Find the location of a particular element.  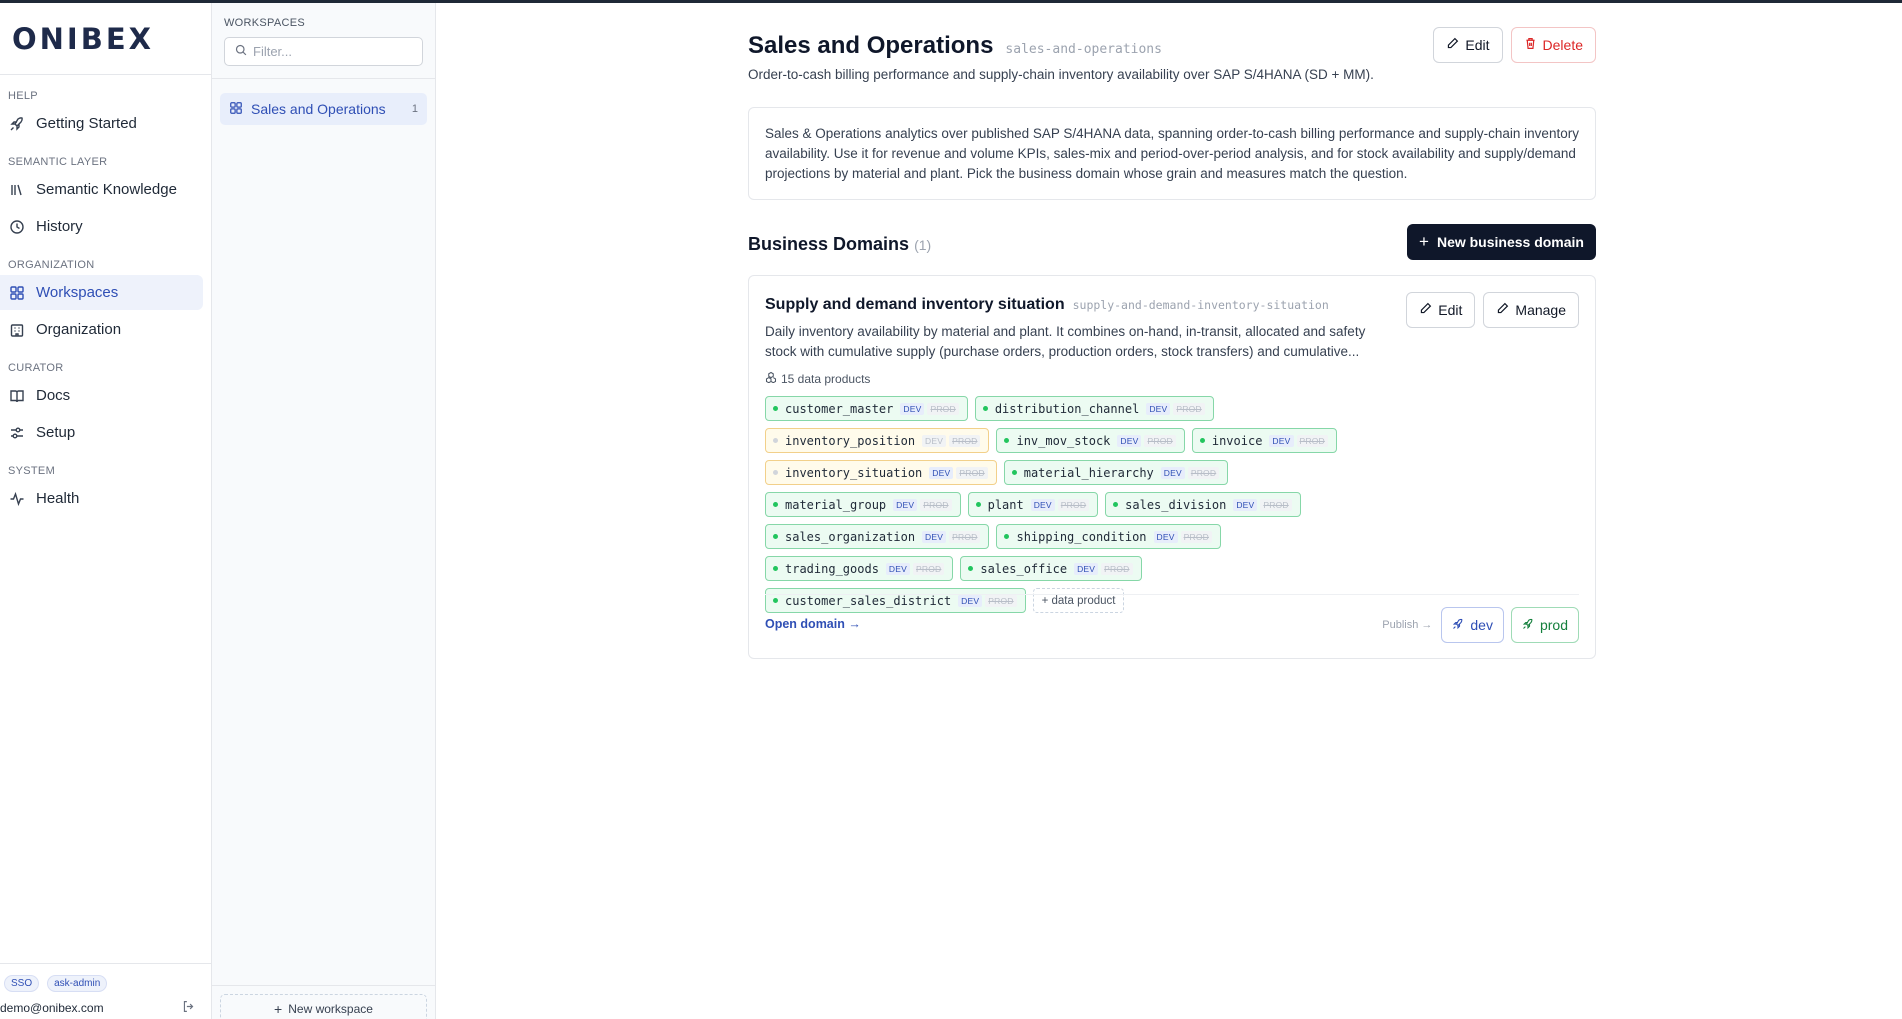

nav-section-title: SEMANTIC LAYER is located at coordinates (58, 162).